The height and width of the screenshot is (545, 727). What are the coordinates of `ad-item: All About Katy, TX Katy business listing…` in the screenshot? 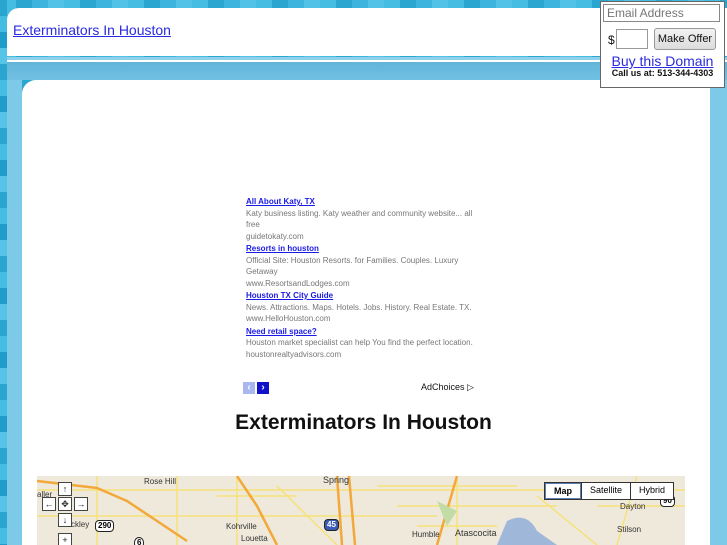 It's located at (361, 219).